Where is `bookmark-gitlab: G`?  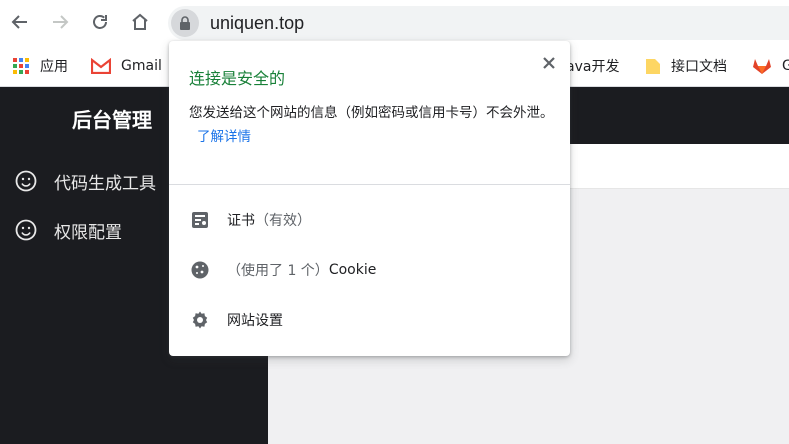
bookmark-gitlab: G is located at coordinates (770, 66).